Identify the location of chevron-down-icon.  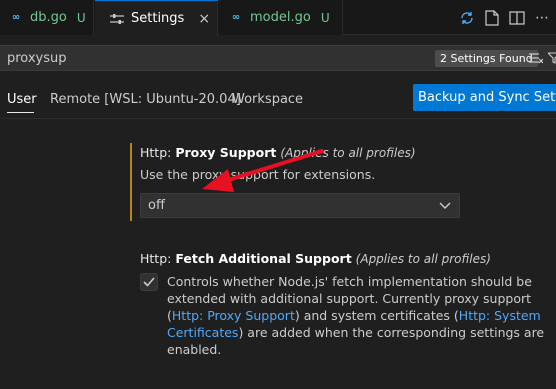
(445, 209).